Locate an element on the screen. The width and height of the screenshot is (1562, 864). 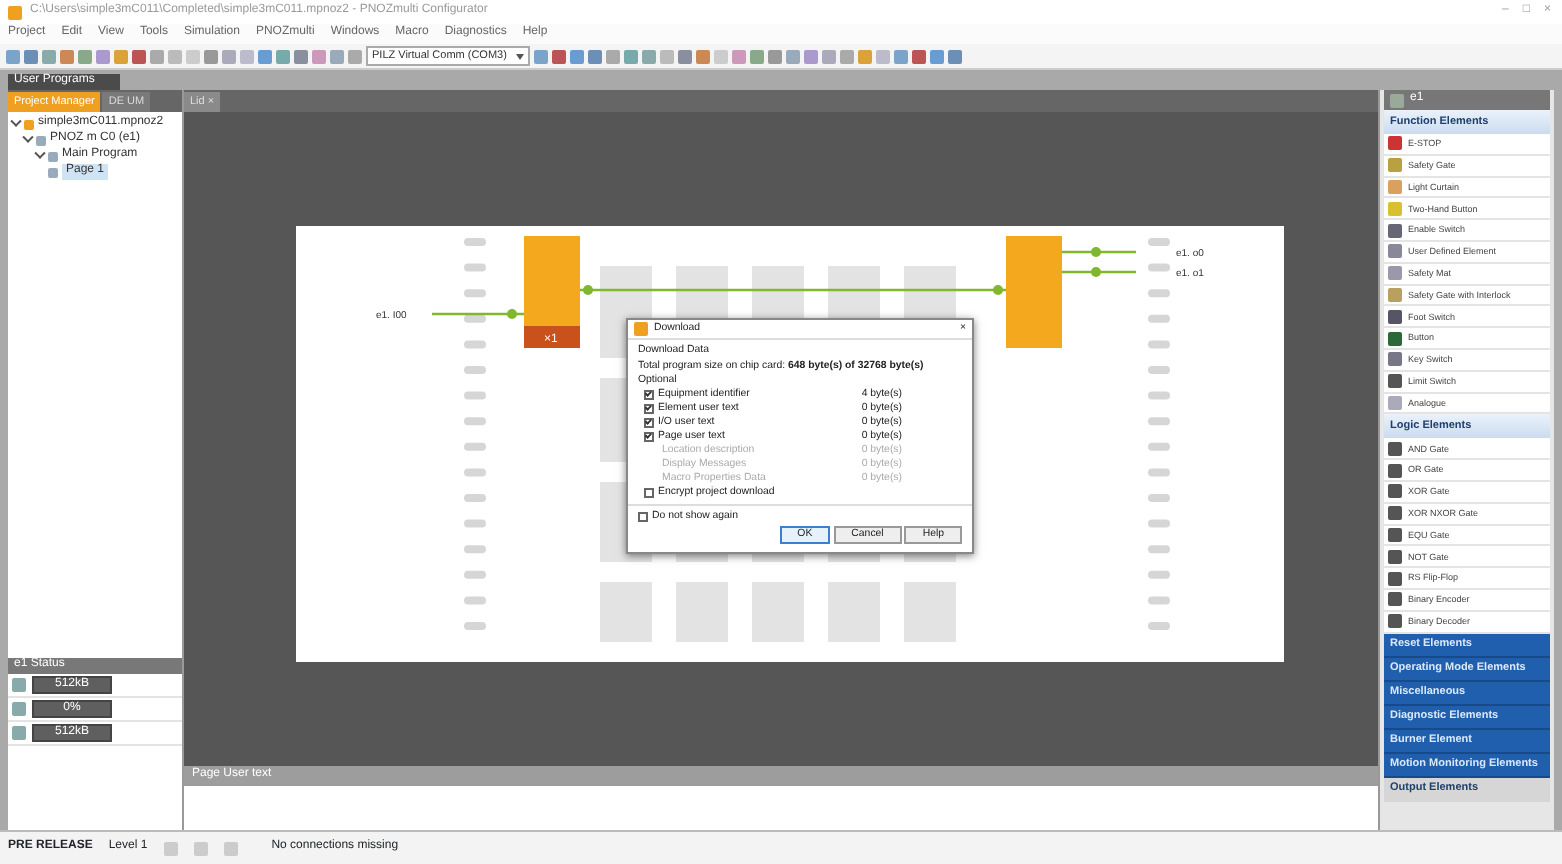
module-icon is located at coordinates (1397, 100).